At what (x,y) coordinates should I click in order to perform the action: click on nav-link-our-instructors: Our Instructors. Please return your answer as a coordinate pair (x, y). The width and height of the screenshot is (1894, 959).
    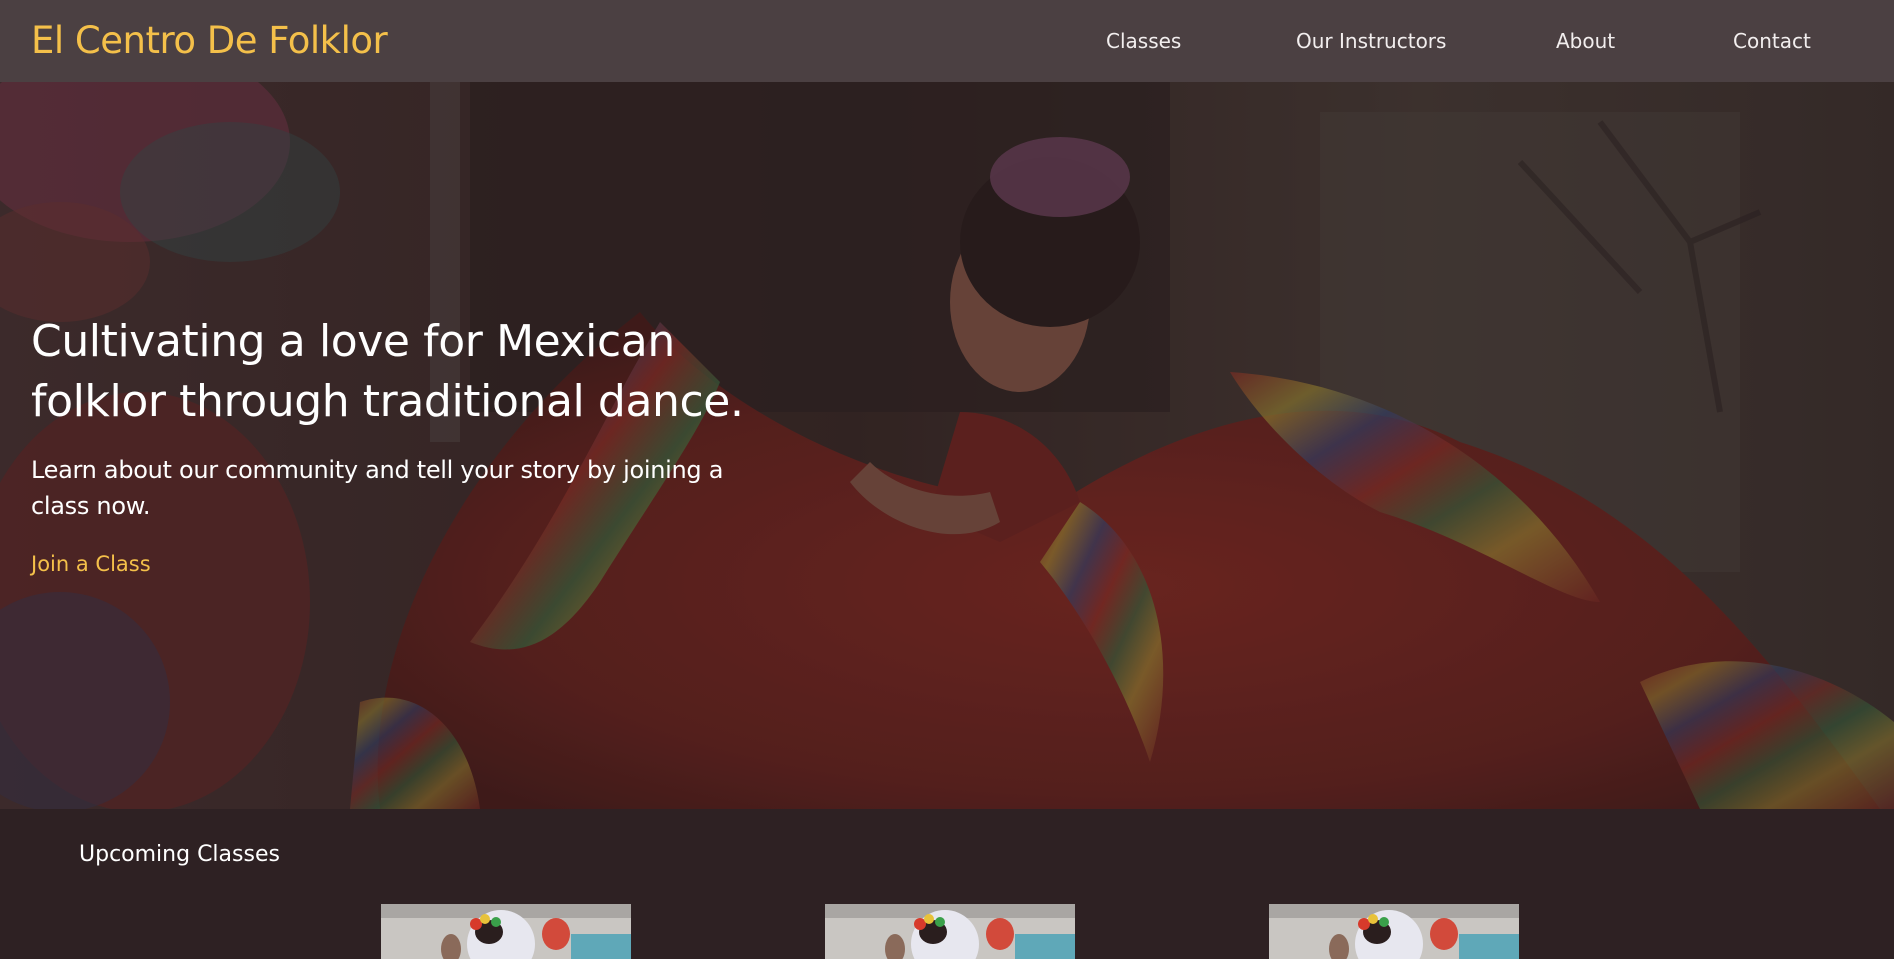
    Looking at the image, I should click on (1371, 41).